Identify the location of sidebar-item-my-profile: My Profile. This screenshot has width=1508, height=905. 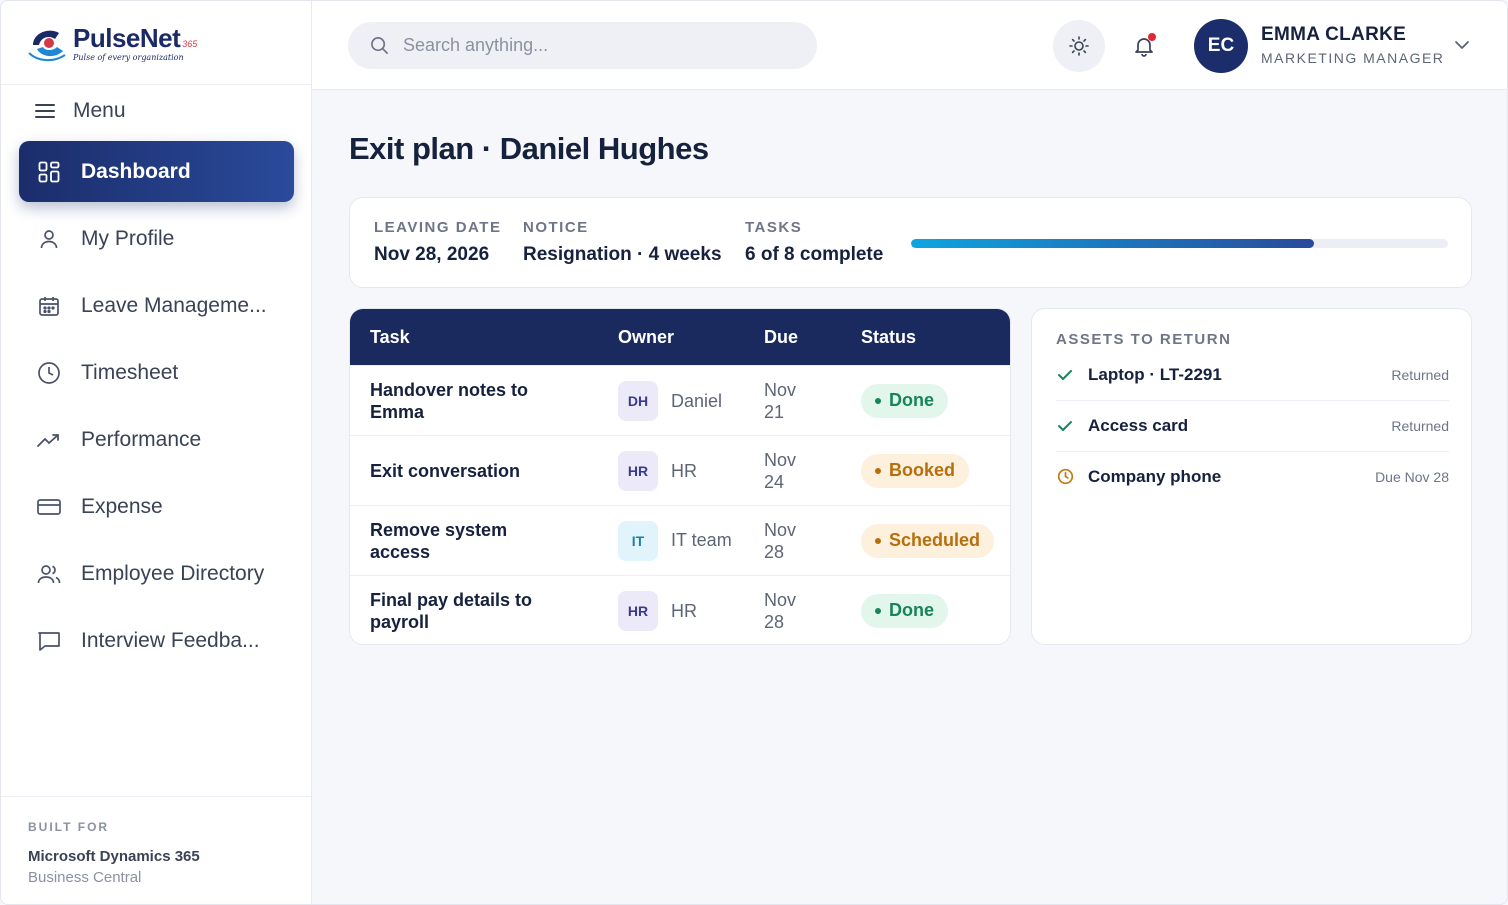
(156, 238).